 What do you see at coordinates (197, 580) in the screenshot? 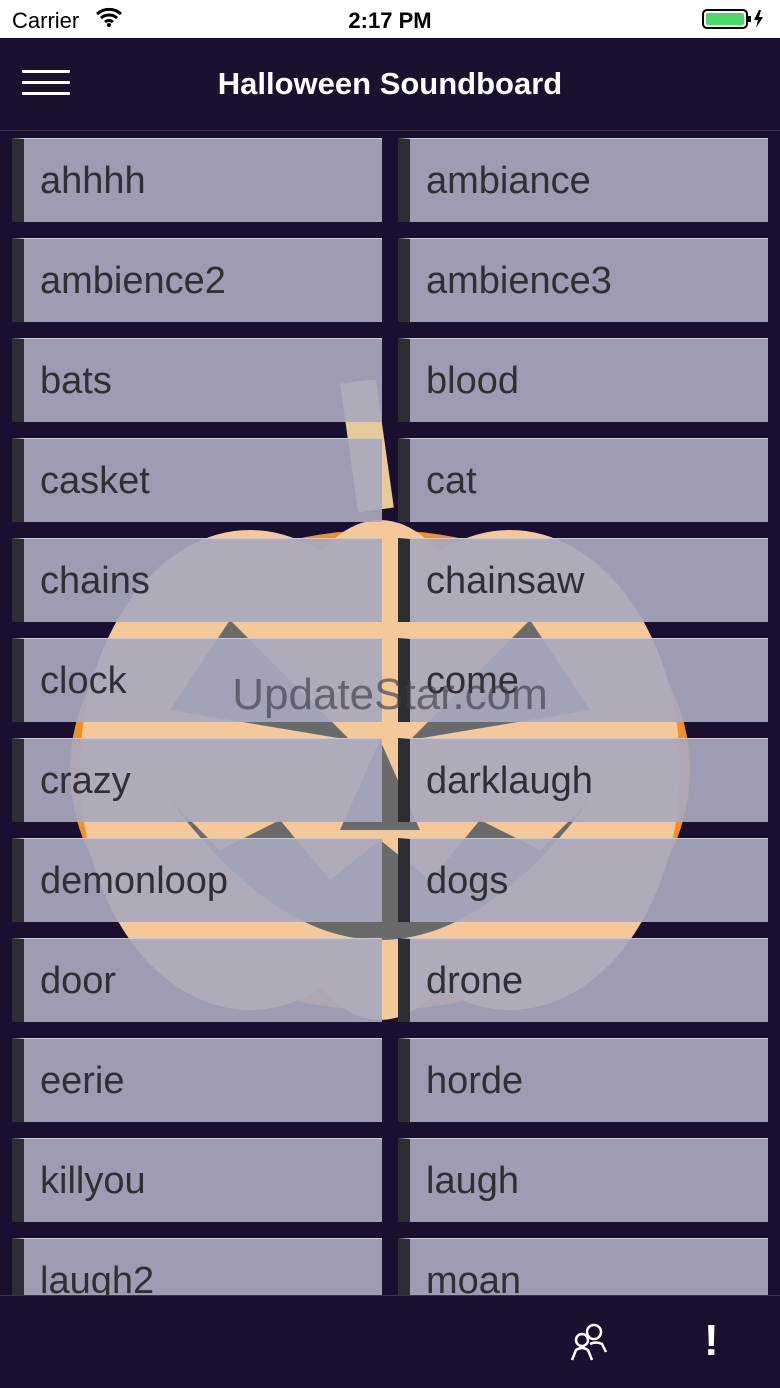
I see `sound-button-chains: chains` at bounding box center [197, 580].